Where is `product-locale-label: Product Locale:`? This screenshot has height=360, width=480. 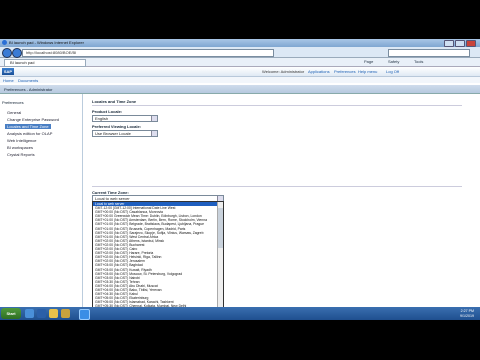 product-locale-label: Product Locale: is located at coordinates (107, 111).